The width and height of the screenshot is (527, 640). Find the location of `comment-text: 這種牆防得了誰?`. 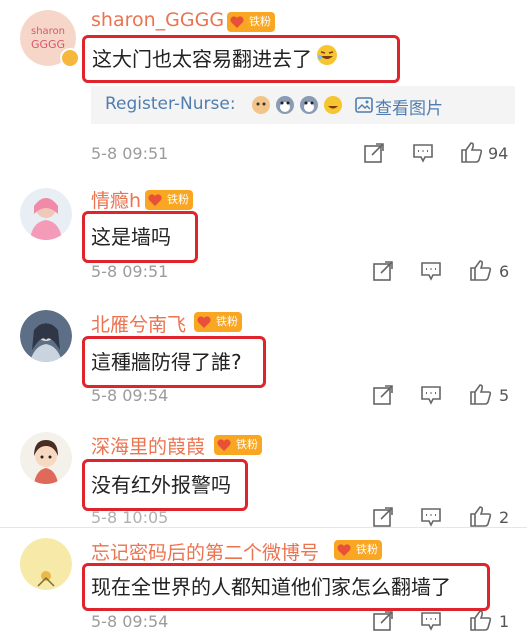

comment-text: 這種牆防得了誰? is located at coordinates (166, 362).